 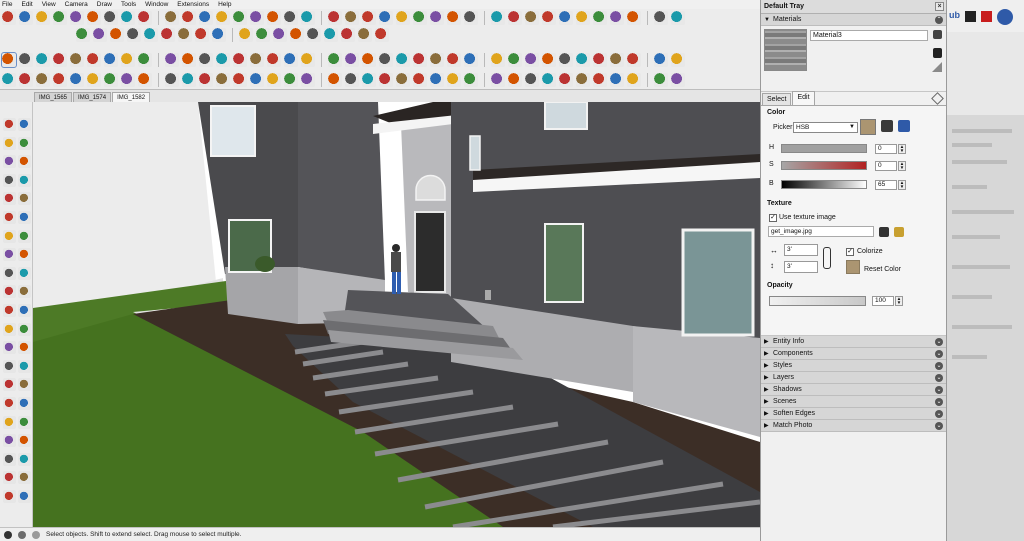 What do you see at coordinates (970, 16) in the screenshot?
I see `play-icon` at bounding box center [970, 16].